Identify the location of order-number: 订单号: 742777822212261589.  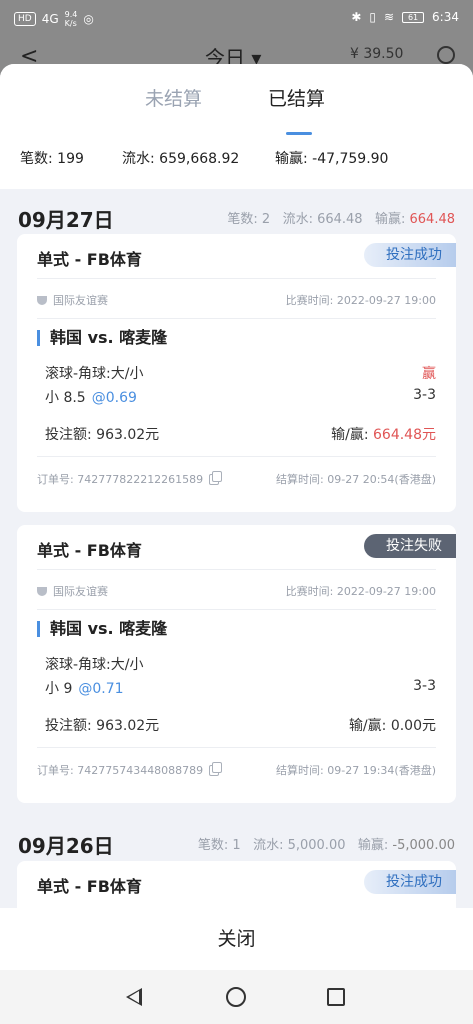
(130, 479).